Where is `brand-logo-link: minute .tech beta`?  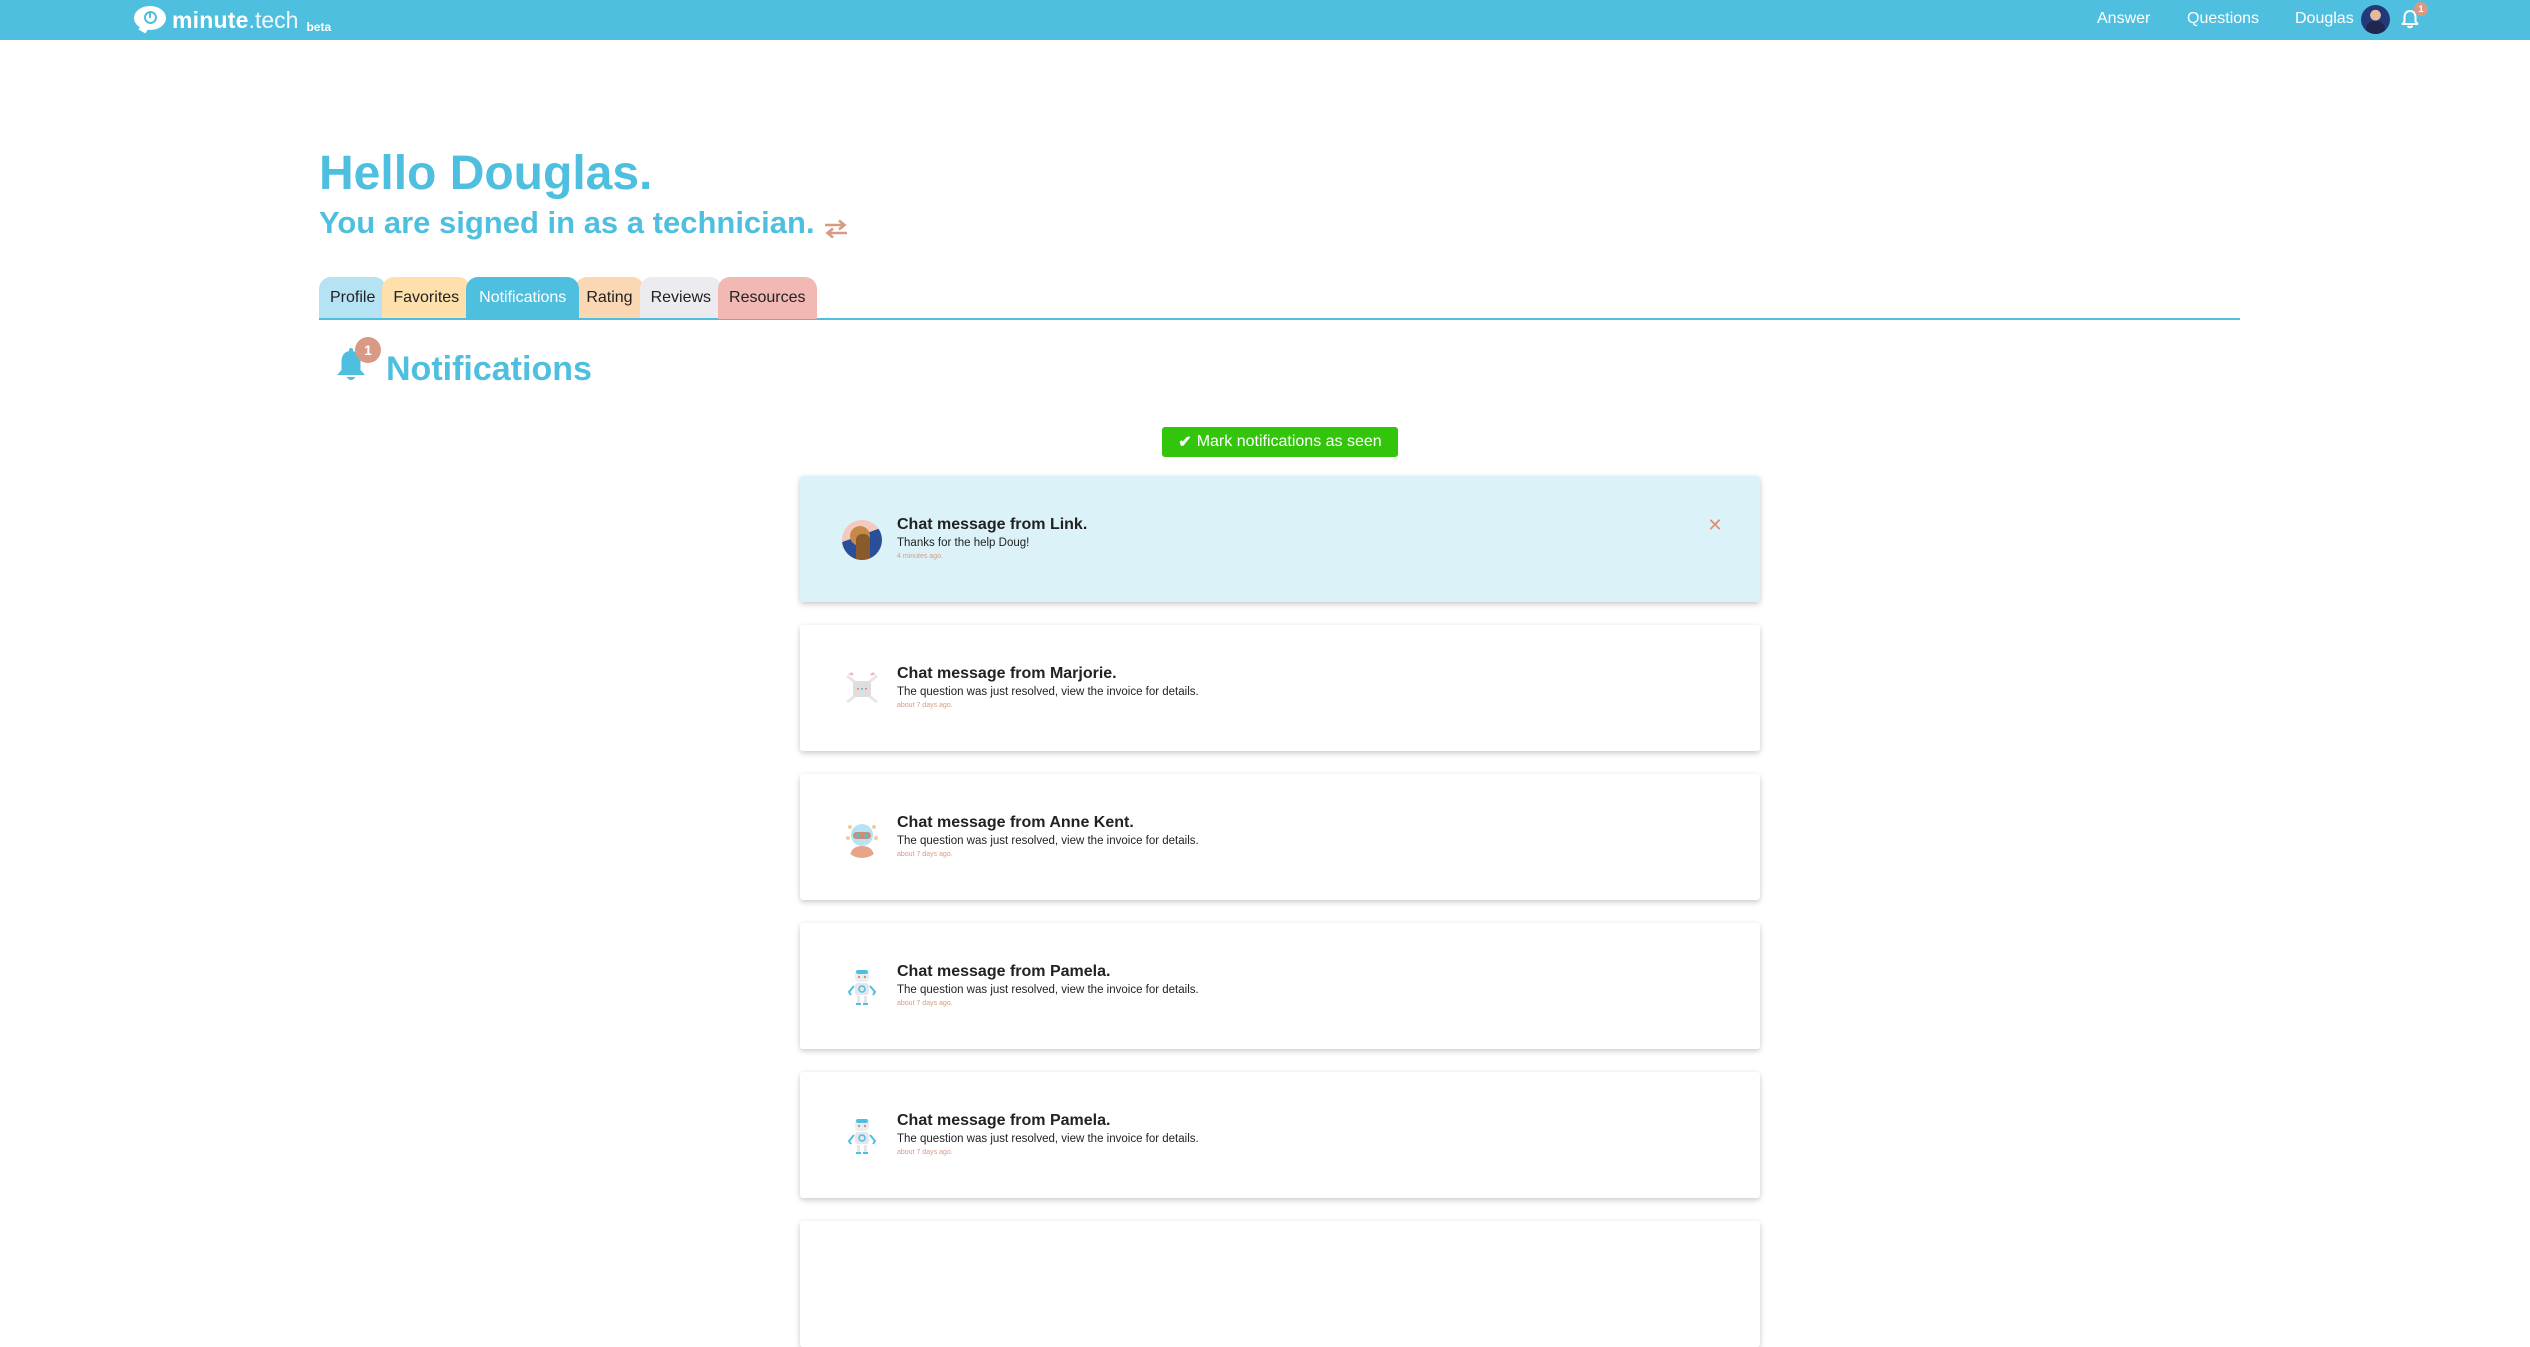
brand-logo-link: minute .tech beta is located at coordinates (232, 20).